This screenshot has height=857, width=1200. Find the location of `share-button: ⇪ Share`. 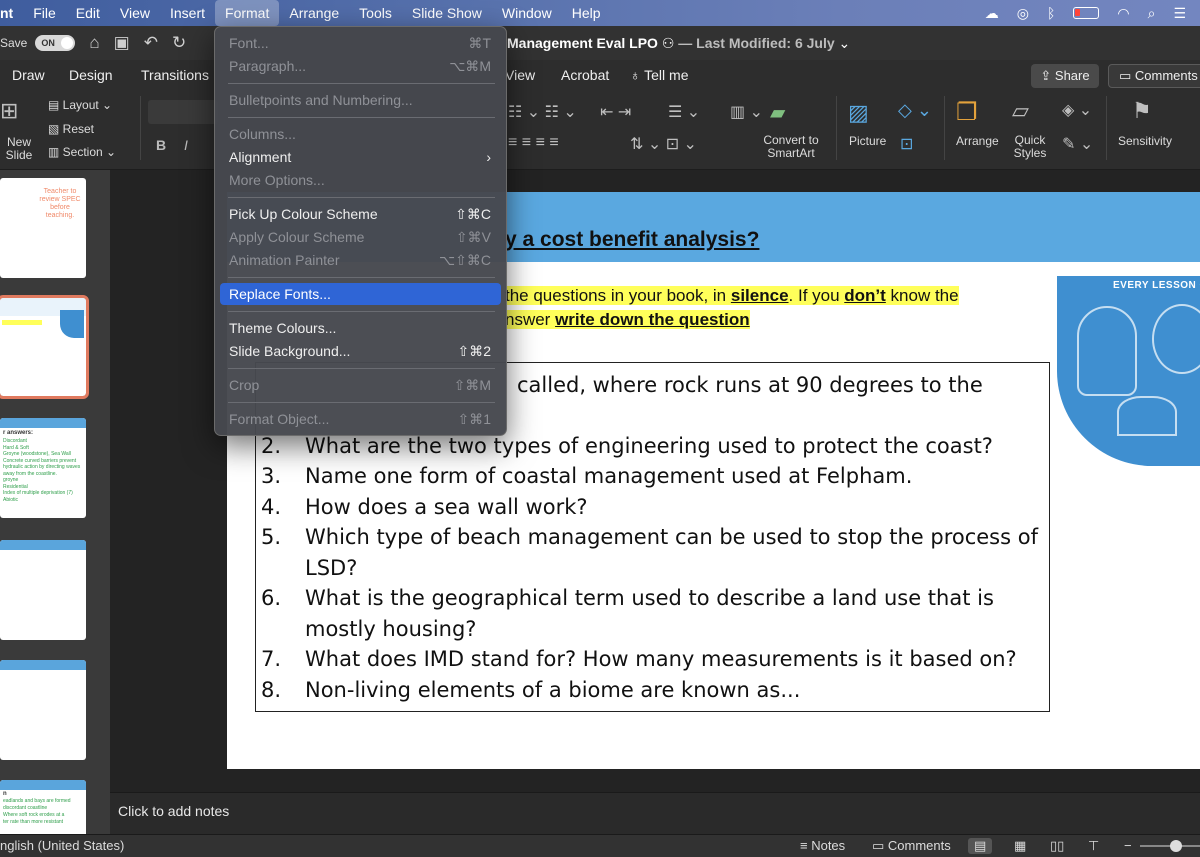

share-button: ⇪ Share is located at coordinates (1065, 76).